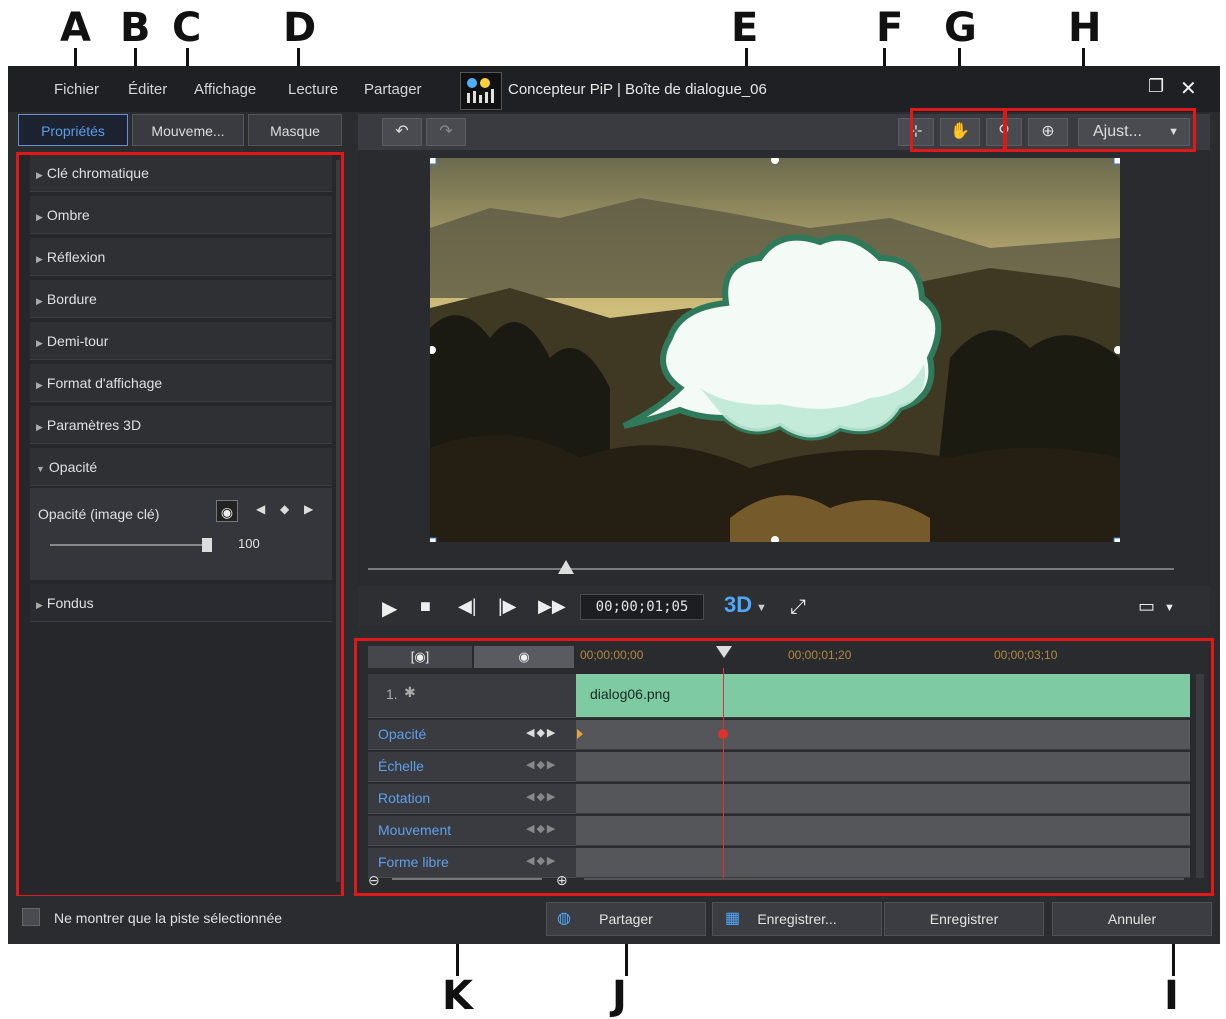 The width and height of the screenshot is (1226, 1019). I want to click on preview-slider-thumb, so click(566, 567).